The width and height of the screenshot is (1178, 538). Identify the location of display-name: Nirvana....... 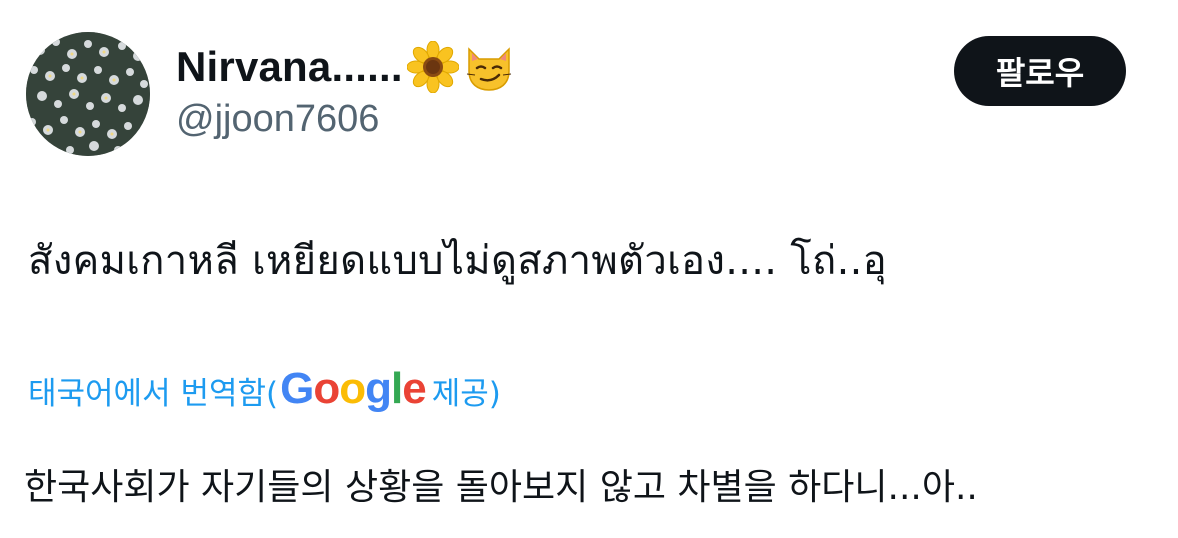
(289, 67).